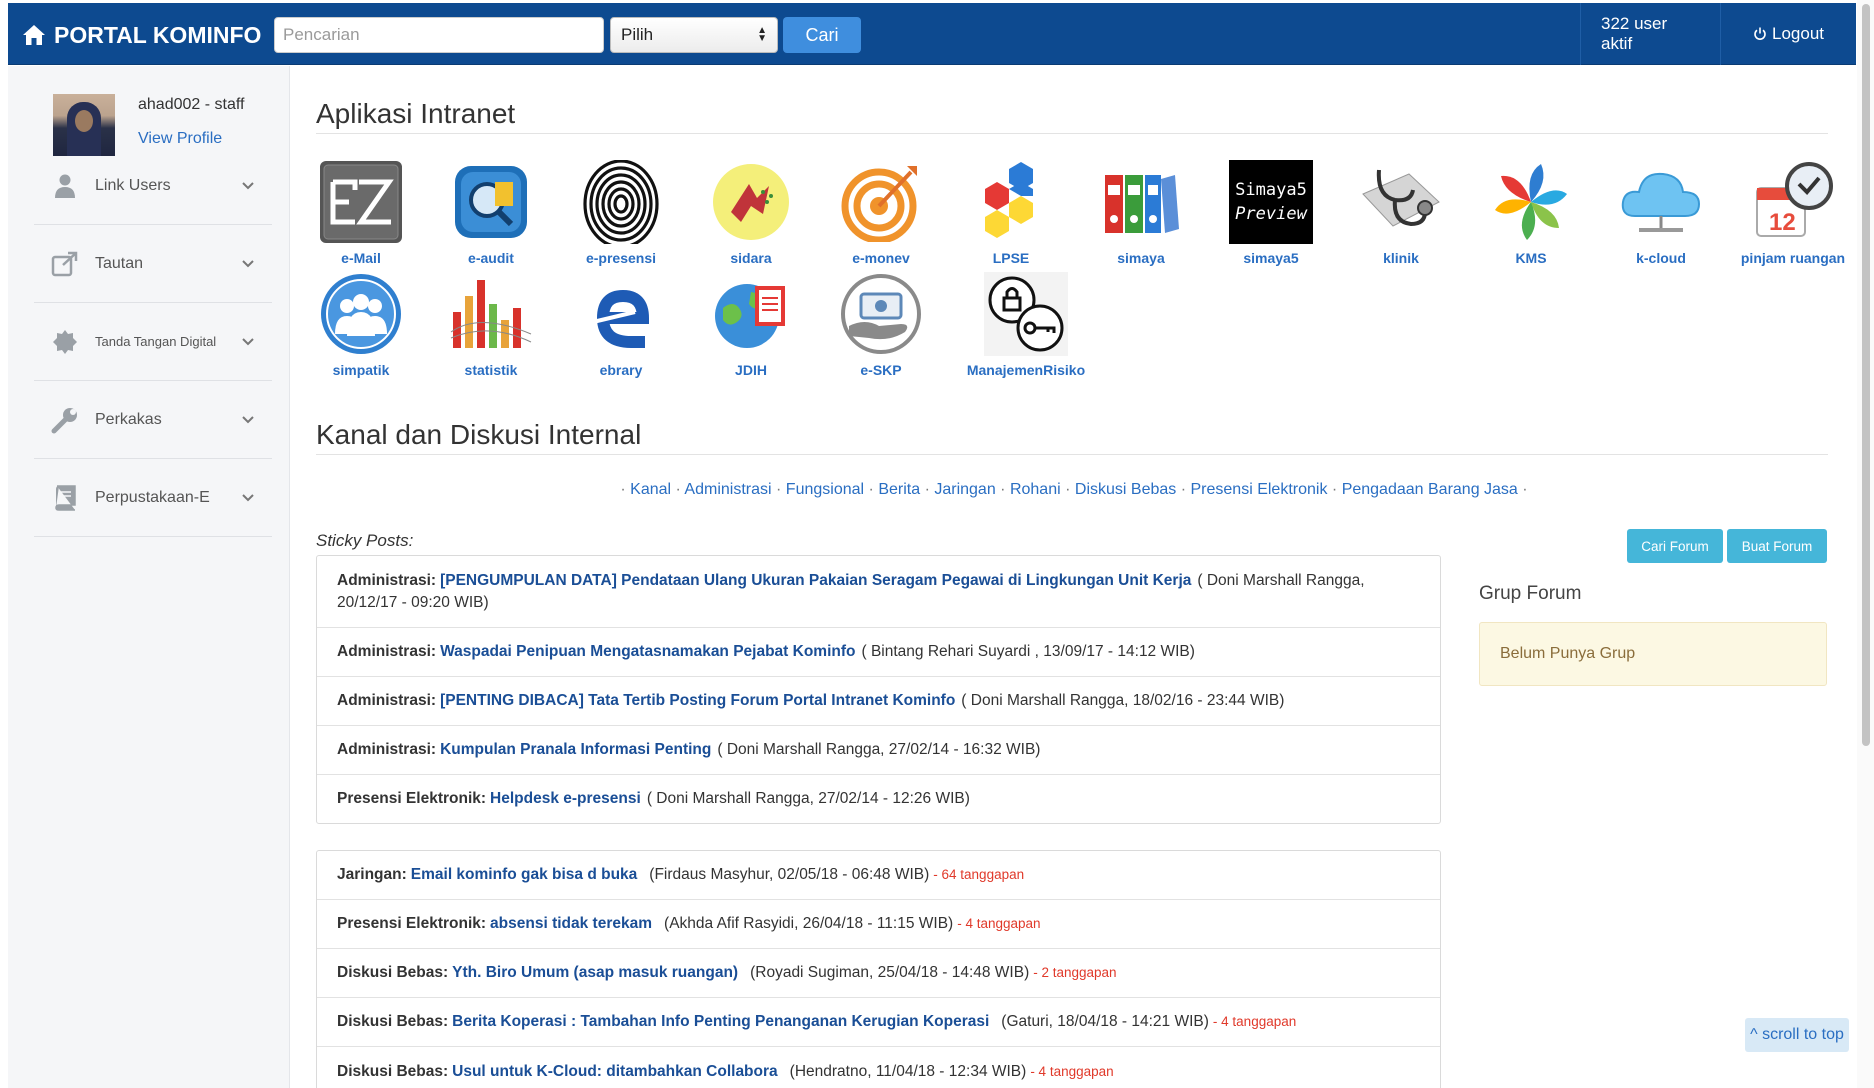 This screenshot has height=1088, width=1874. Describe the element at coordinates (119, 263) in the screenshot. I see `sidebar-item-label: Tautan` at that location.